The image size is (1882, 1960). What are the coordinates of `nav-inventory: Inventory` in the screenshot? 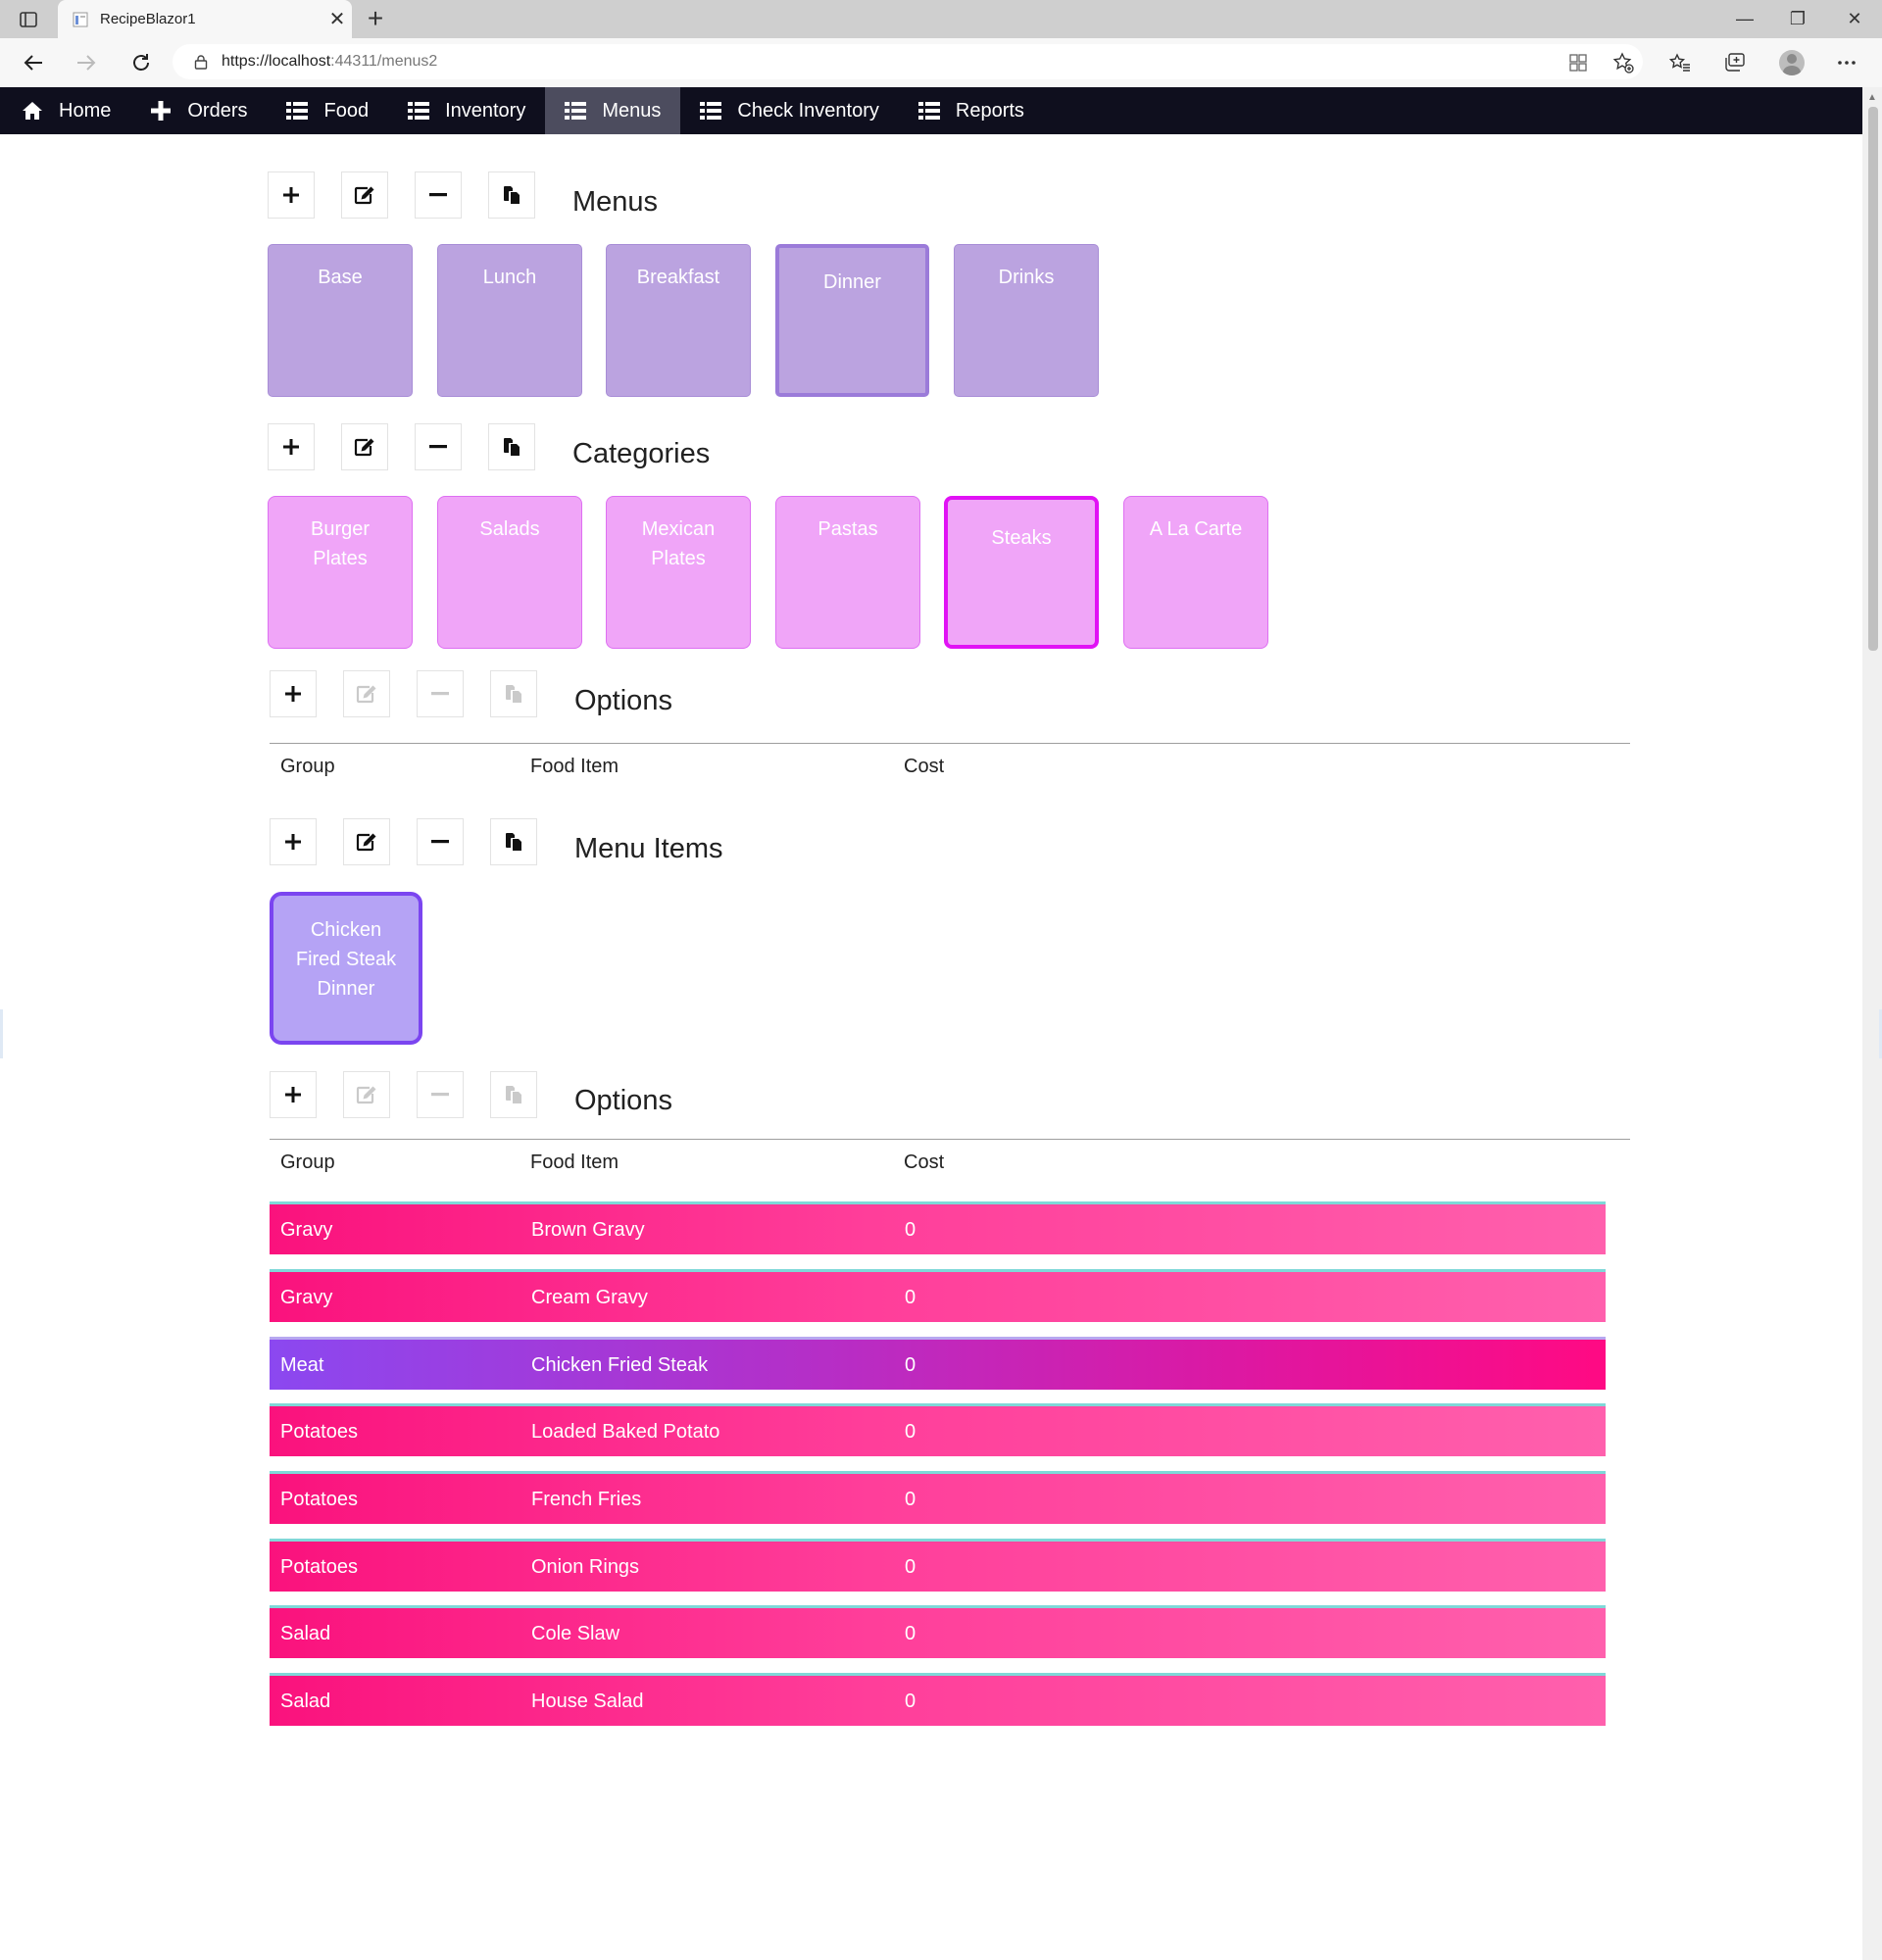 It's located at (467, 110).